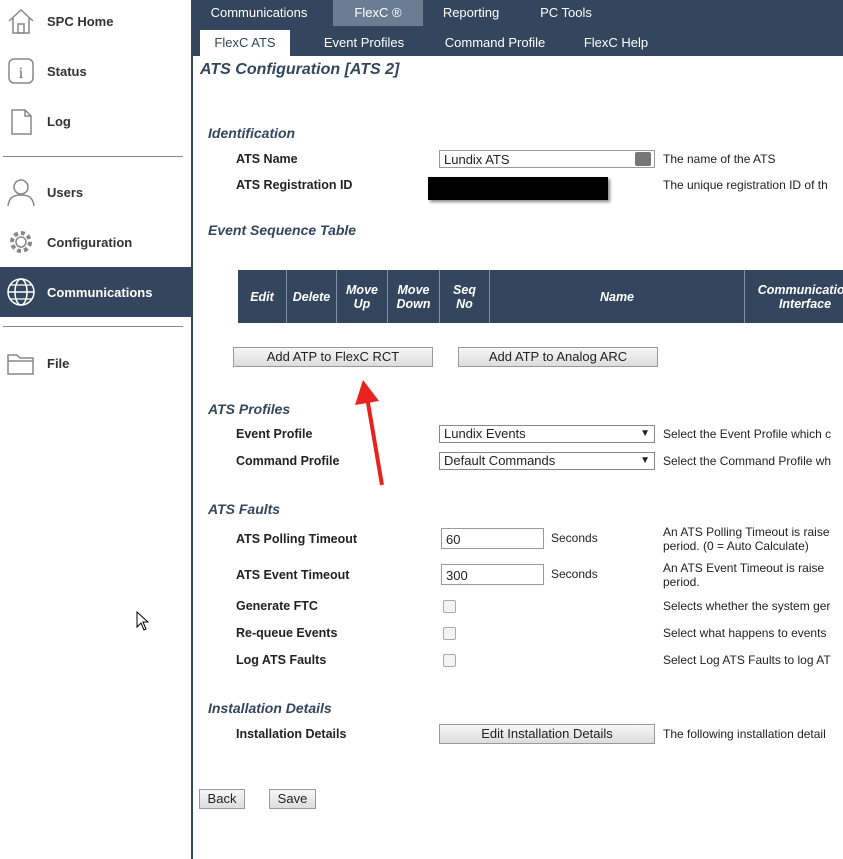 The height and width of the screenshot is (859, 843). Describe the element at coordinates (65, 192) in the screenshot. I see `sidebar-item-label: Users` at that location.